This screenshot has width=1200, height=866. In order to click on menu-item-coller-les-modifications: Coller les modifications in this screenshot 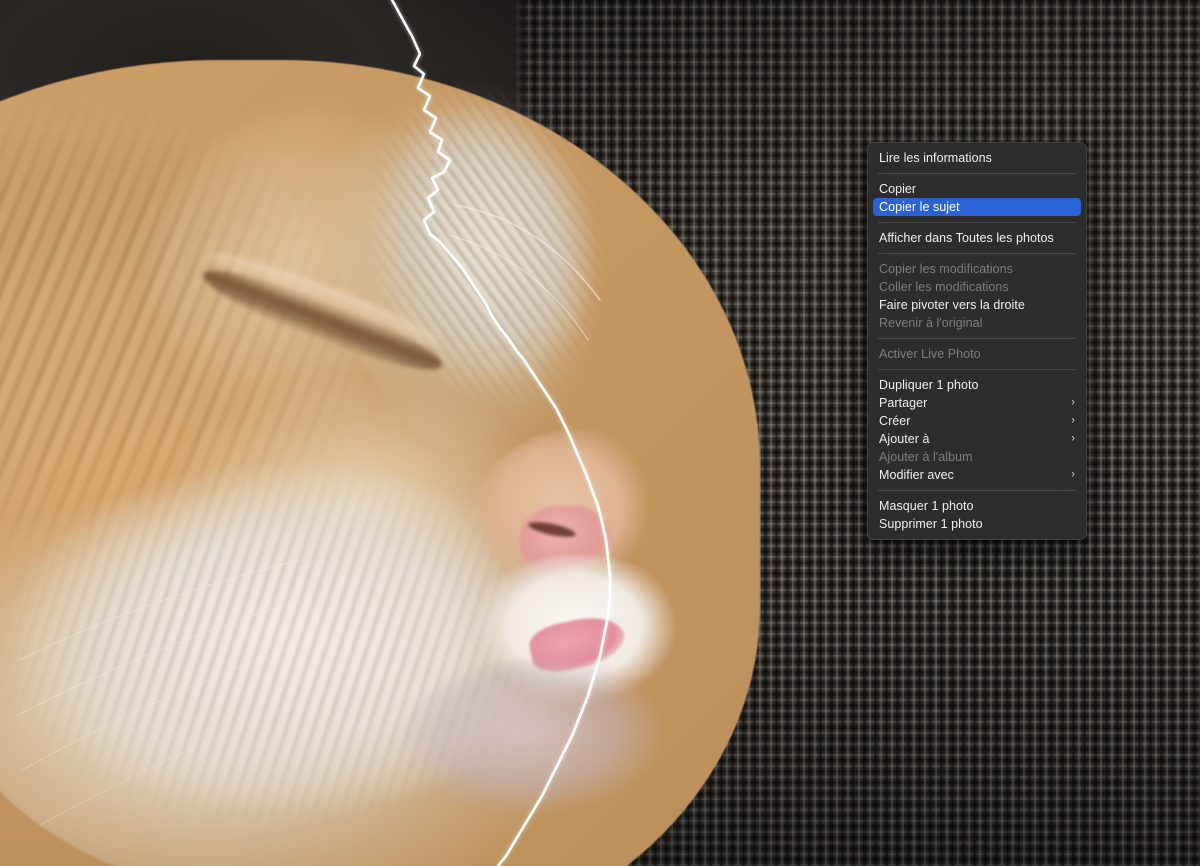, I will do `click(977, 287)`.